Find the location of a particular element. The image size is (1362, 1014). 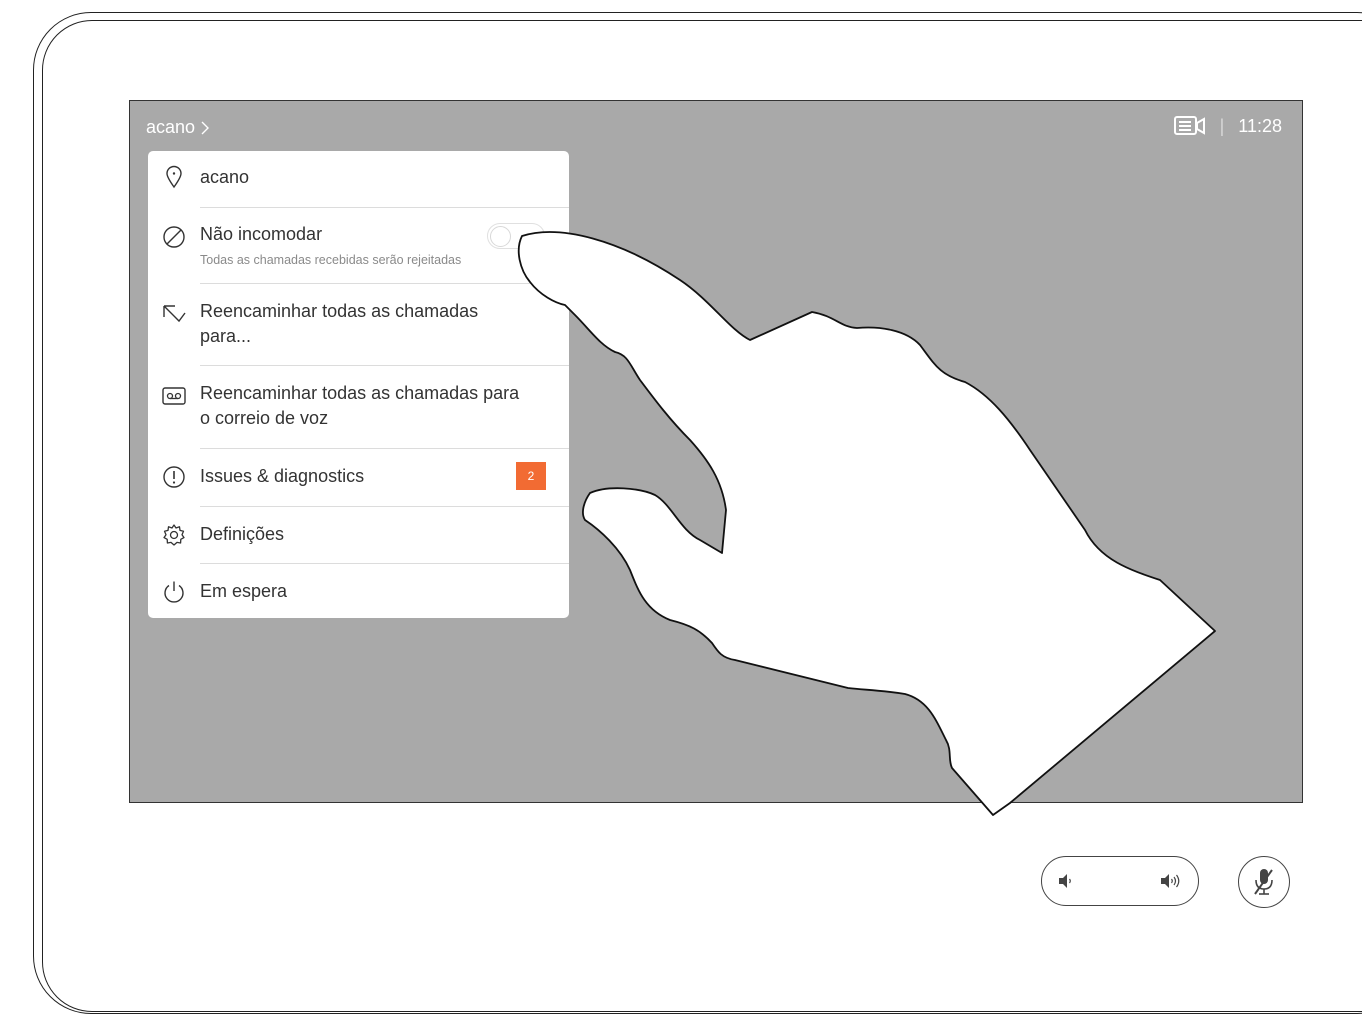

alert-circle-icon is located at coordinates (174, 477).